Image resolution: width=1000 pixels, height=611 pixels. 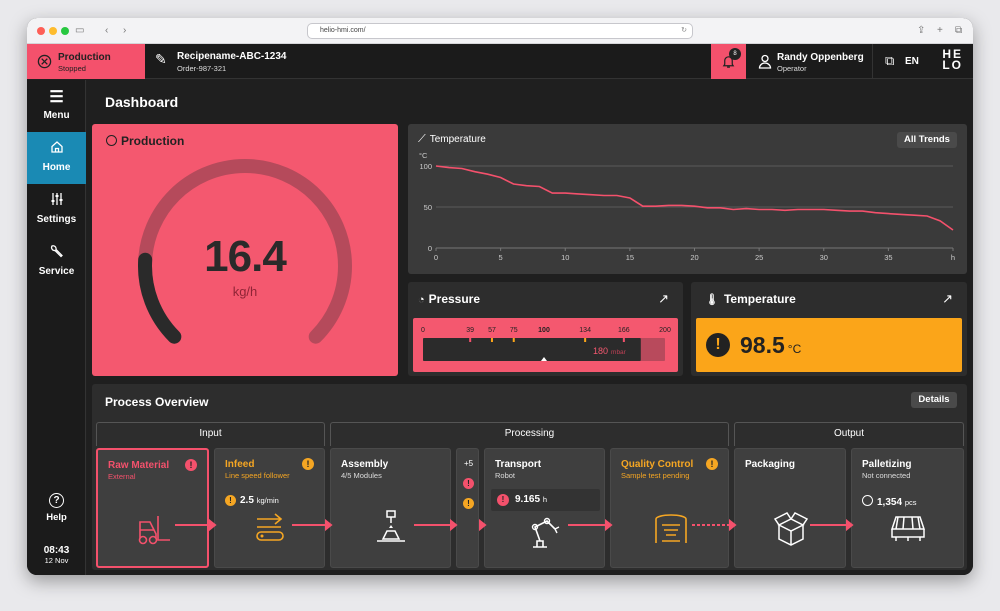 I want to click on group-output: Output, so click(x=849, y=434).